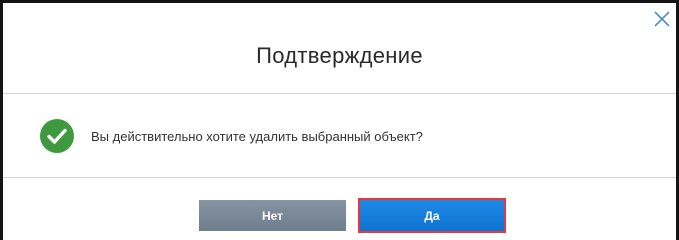 Image resolution: width=679 pixels, height=240 pixels. What do you see at coordinates (272, 215) in the screenshot?
I see `no-button: Нет` at bounding box center [272, 215].